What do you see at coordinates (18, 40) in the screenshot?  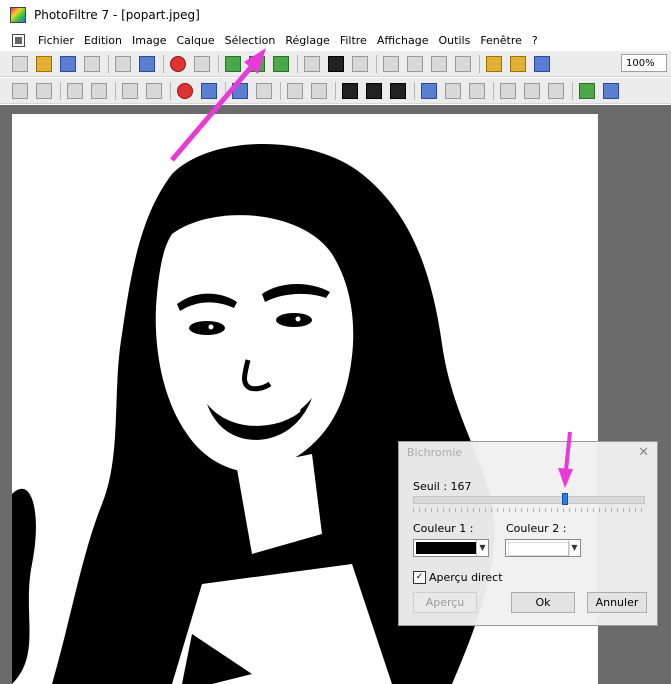 I see `document-menu-icon` at bounding box center [18, 40].